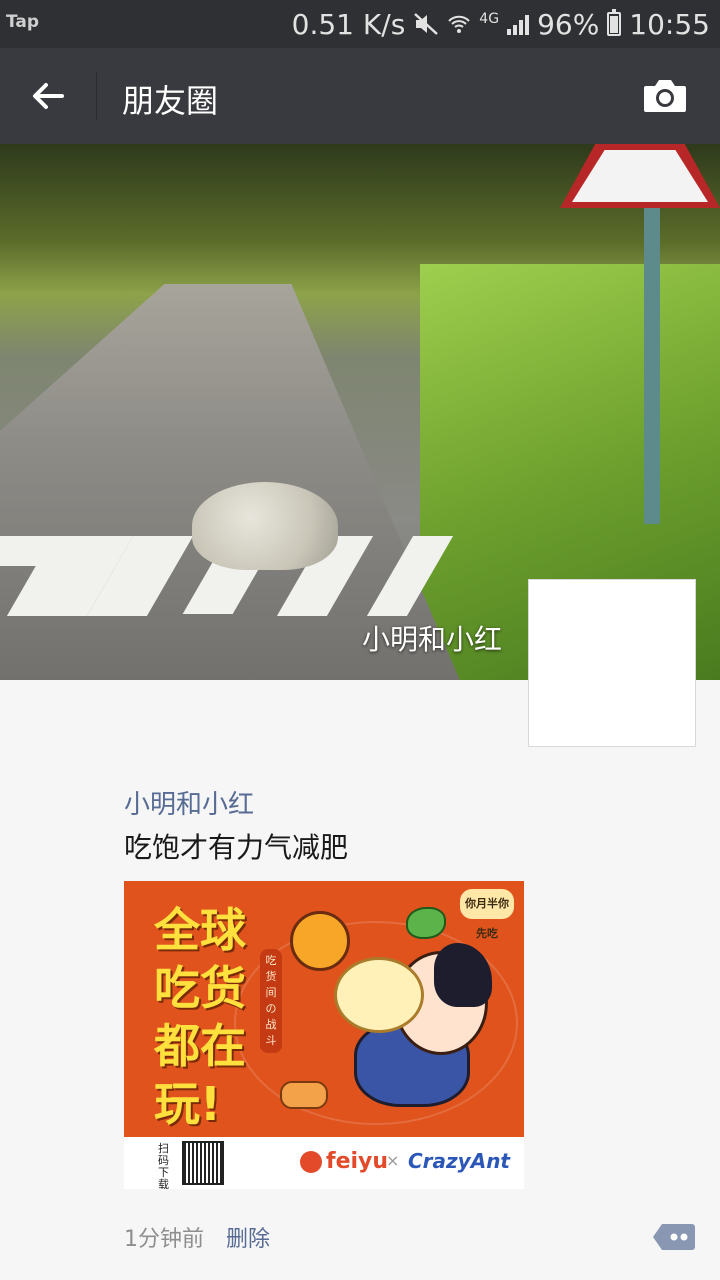 This screenshot has width=720, height=1280. Describe the element at coordinates (614, 22) in the screenshot. I see `battery-icon` at that location.